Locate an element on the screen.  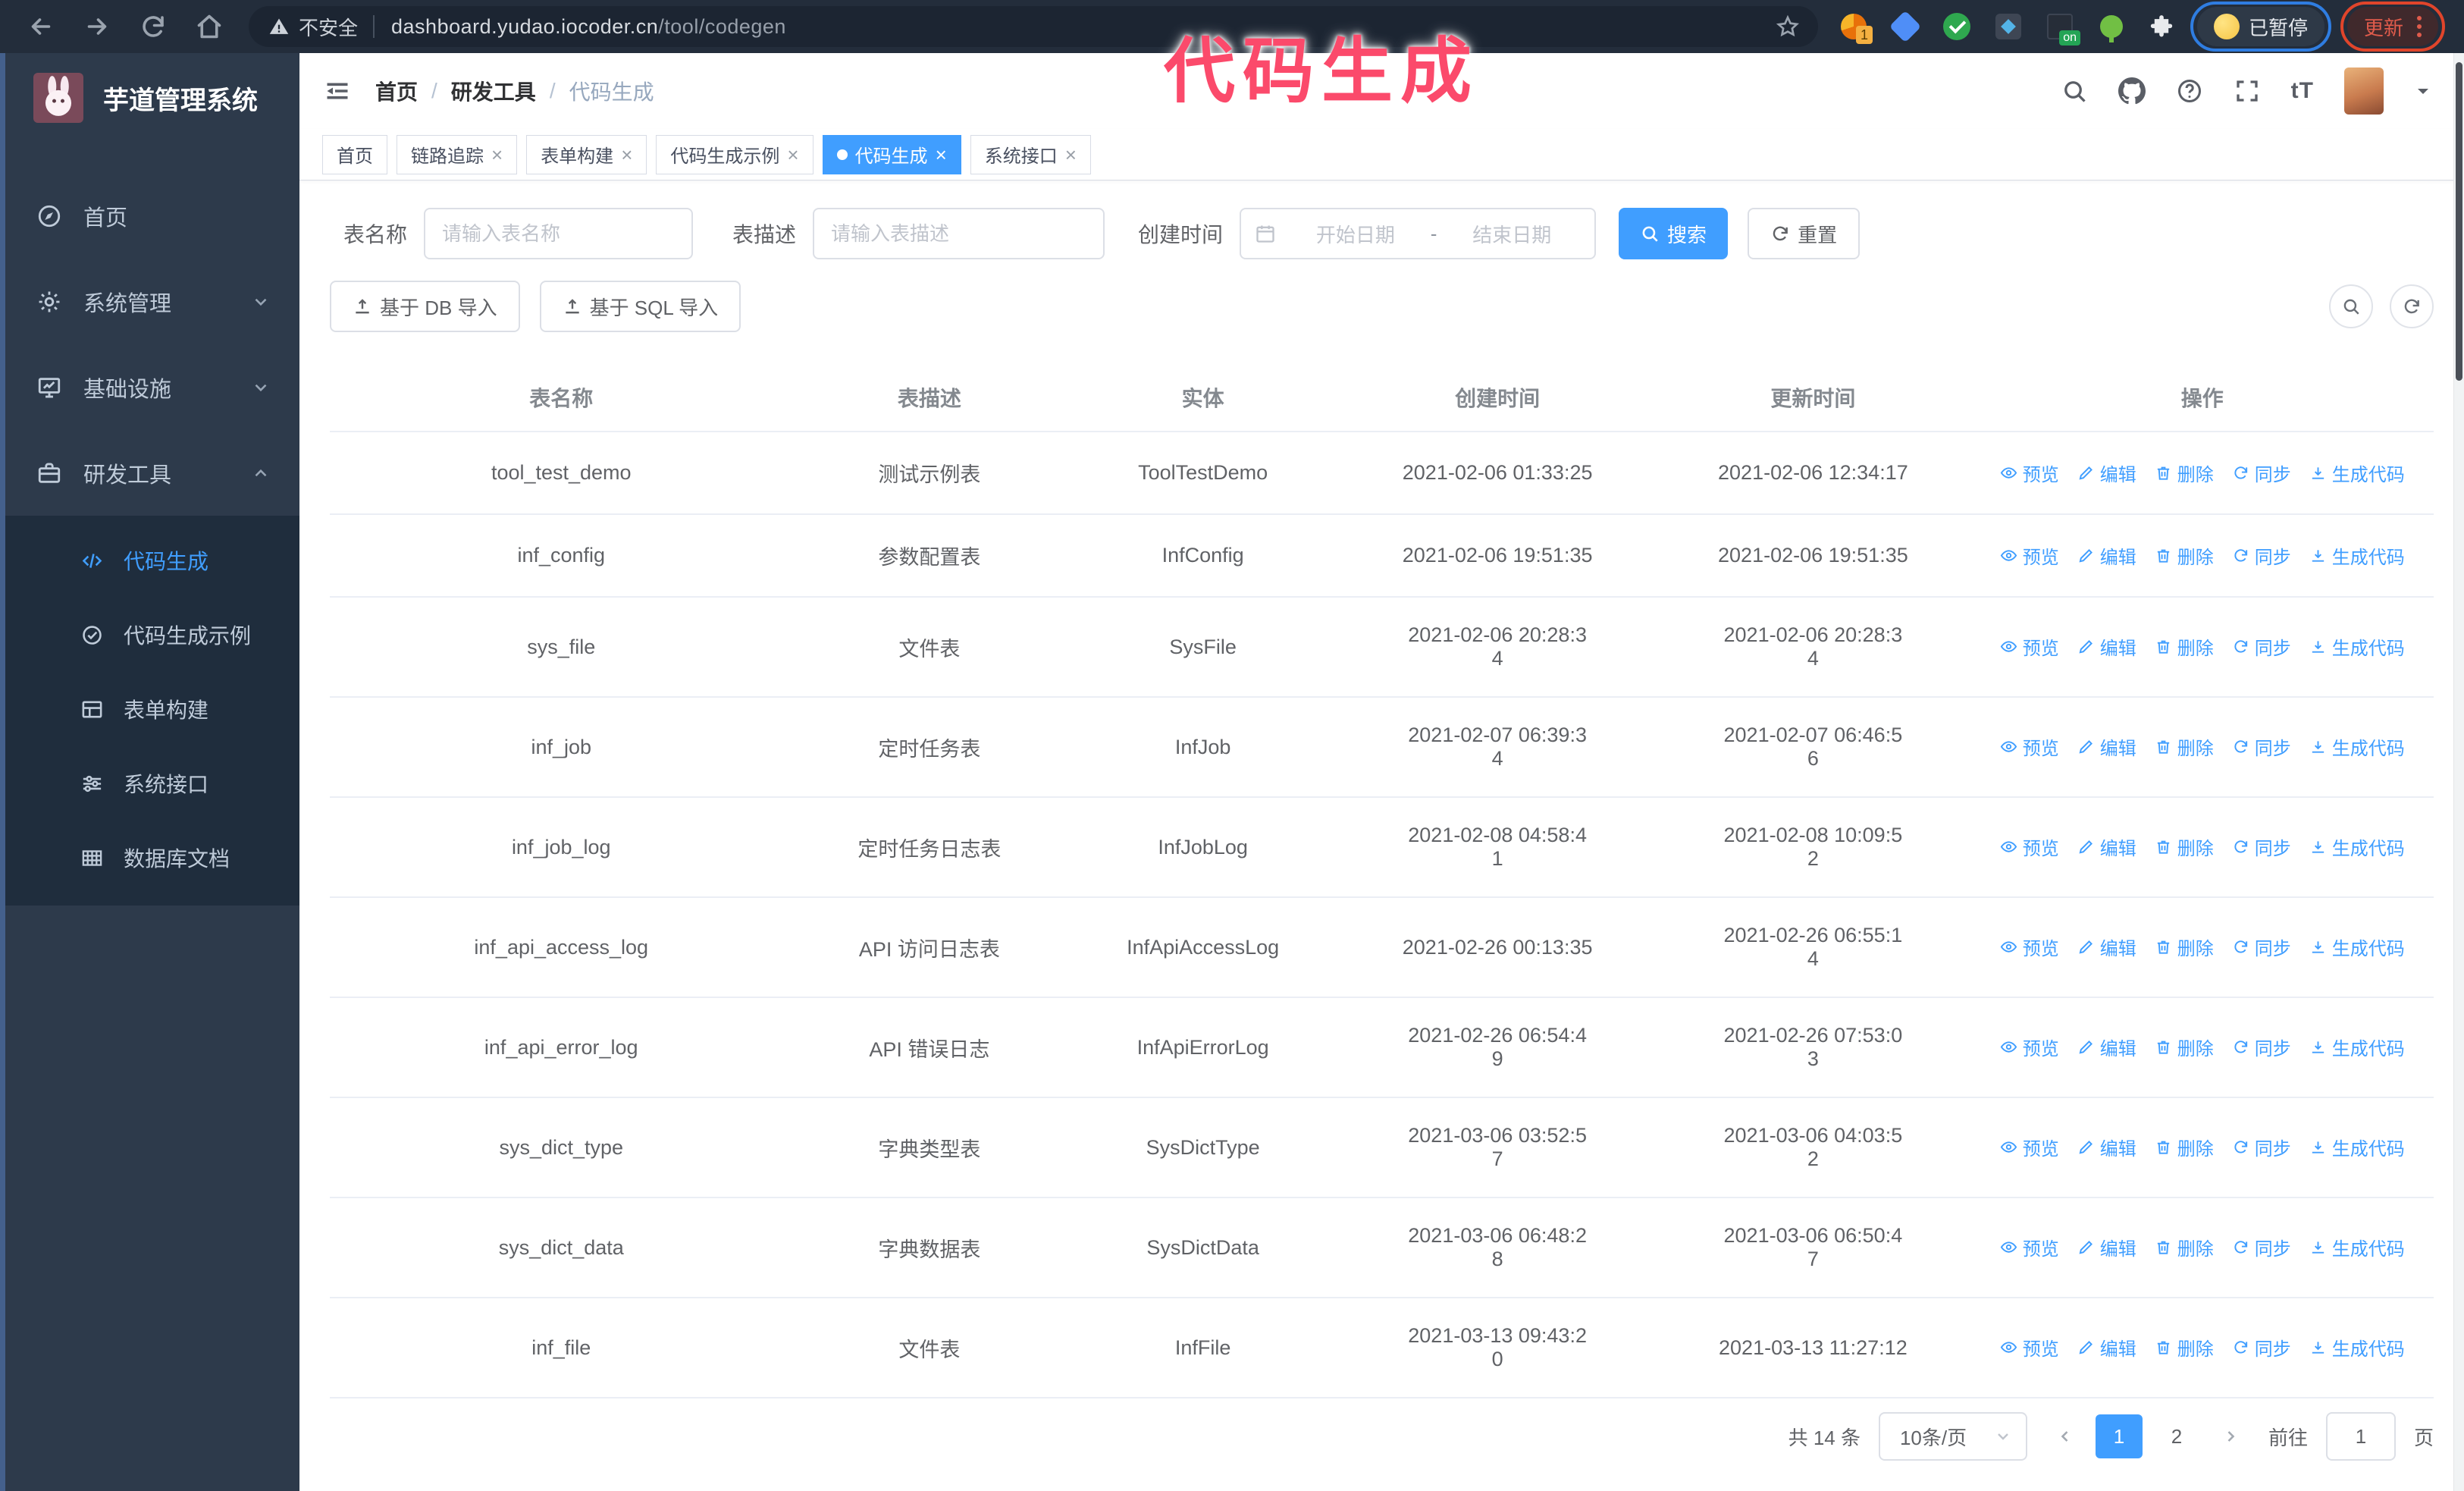
start-date-placeholder: 开始日期 is located at coordinates (1356, 234).